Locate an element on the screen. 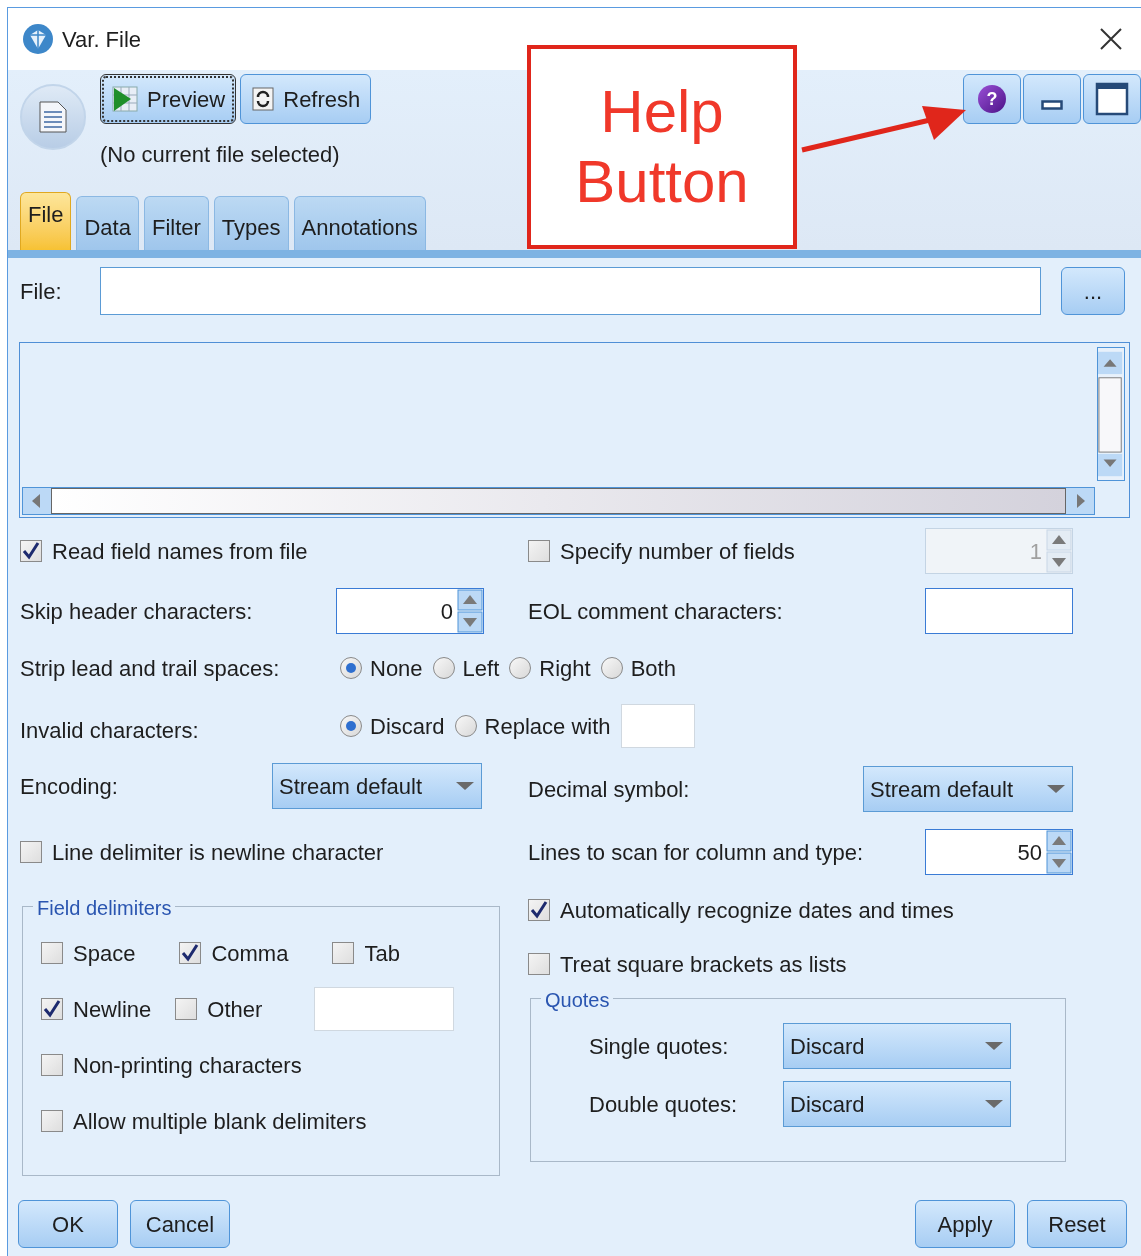 The image size is (1141, 1256). play-icon is located at coordinates (125, 99).